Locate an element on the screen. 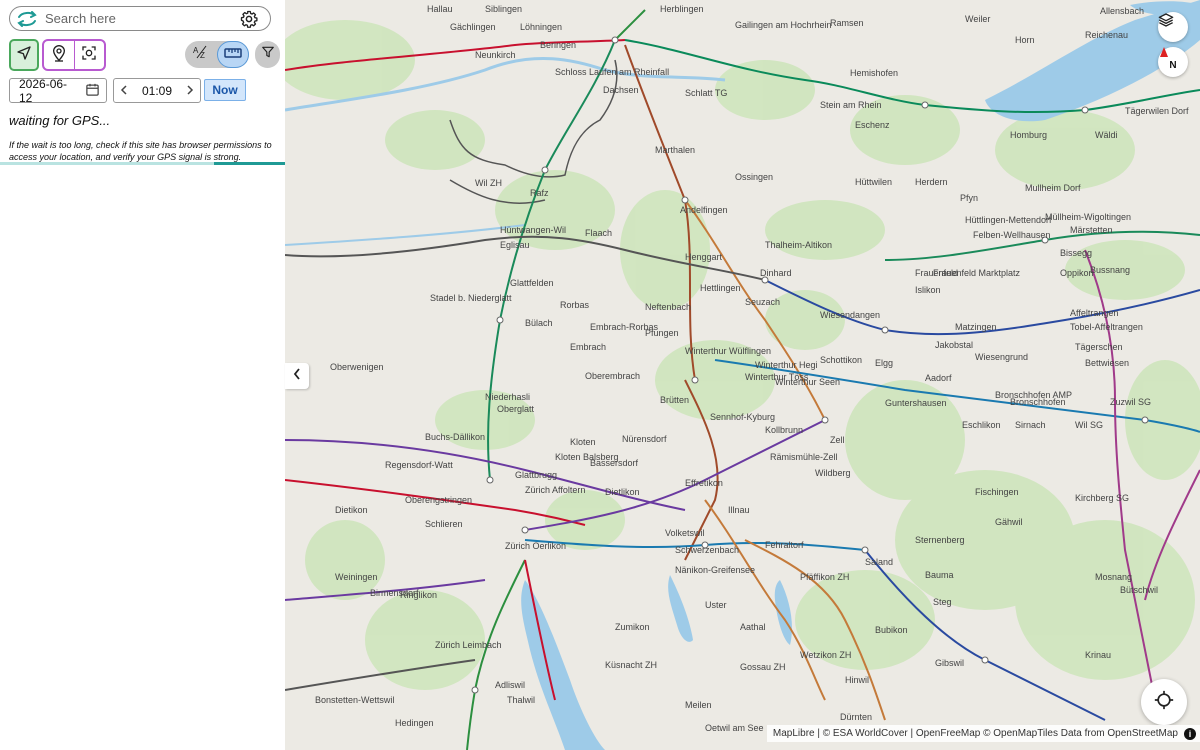 The image size is (1200, 750). search-bar is located at coordinates (140, 18).